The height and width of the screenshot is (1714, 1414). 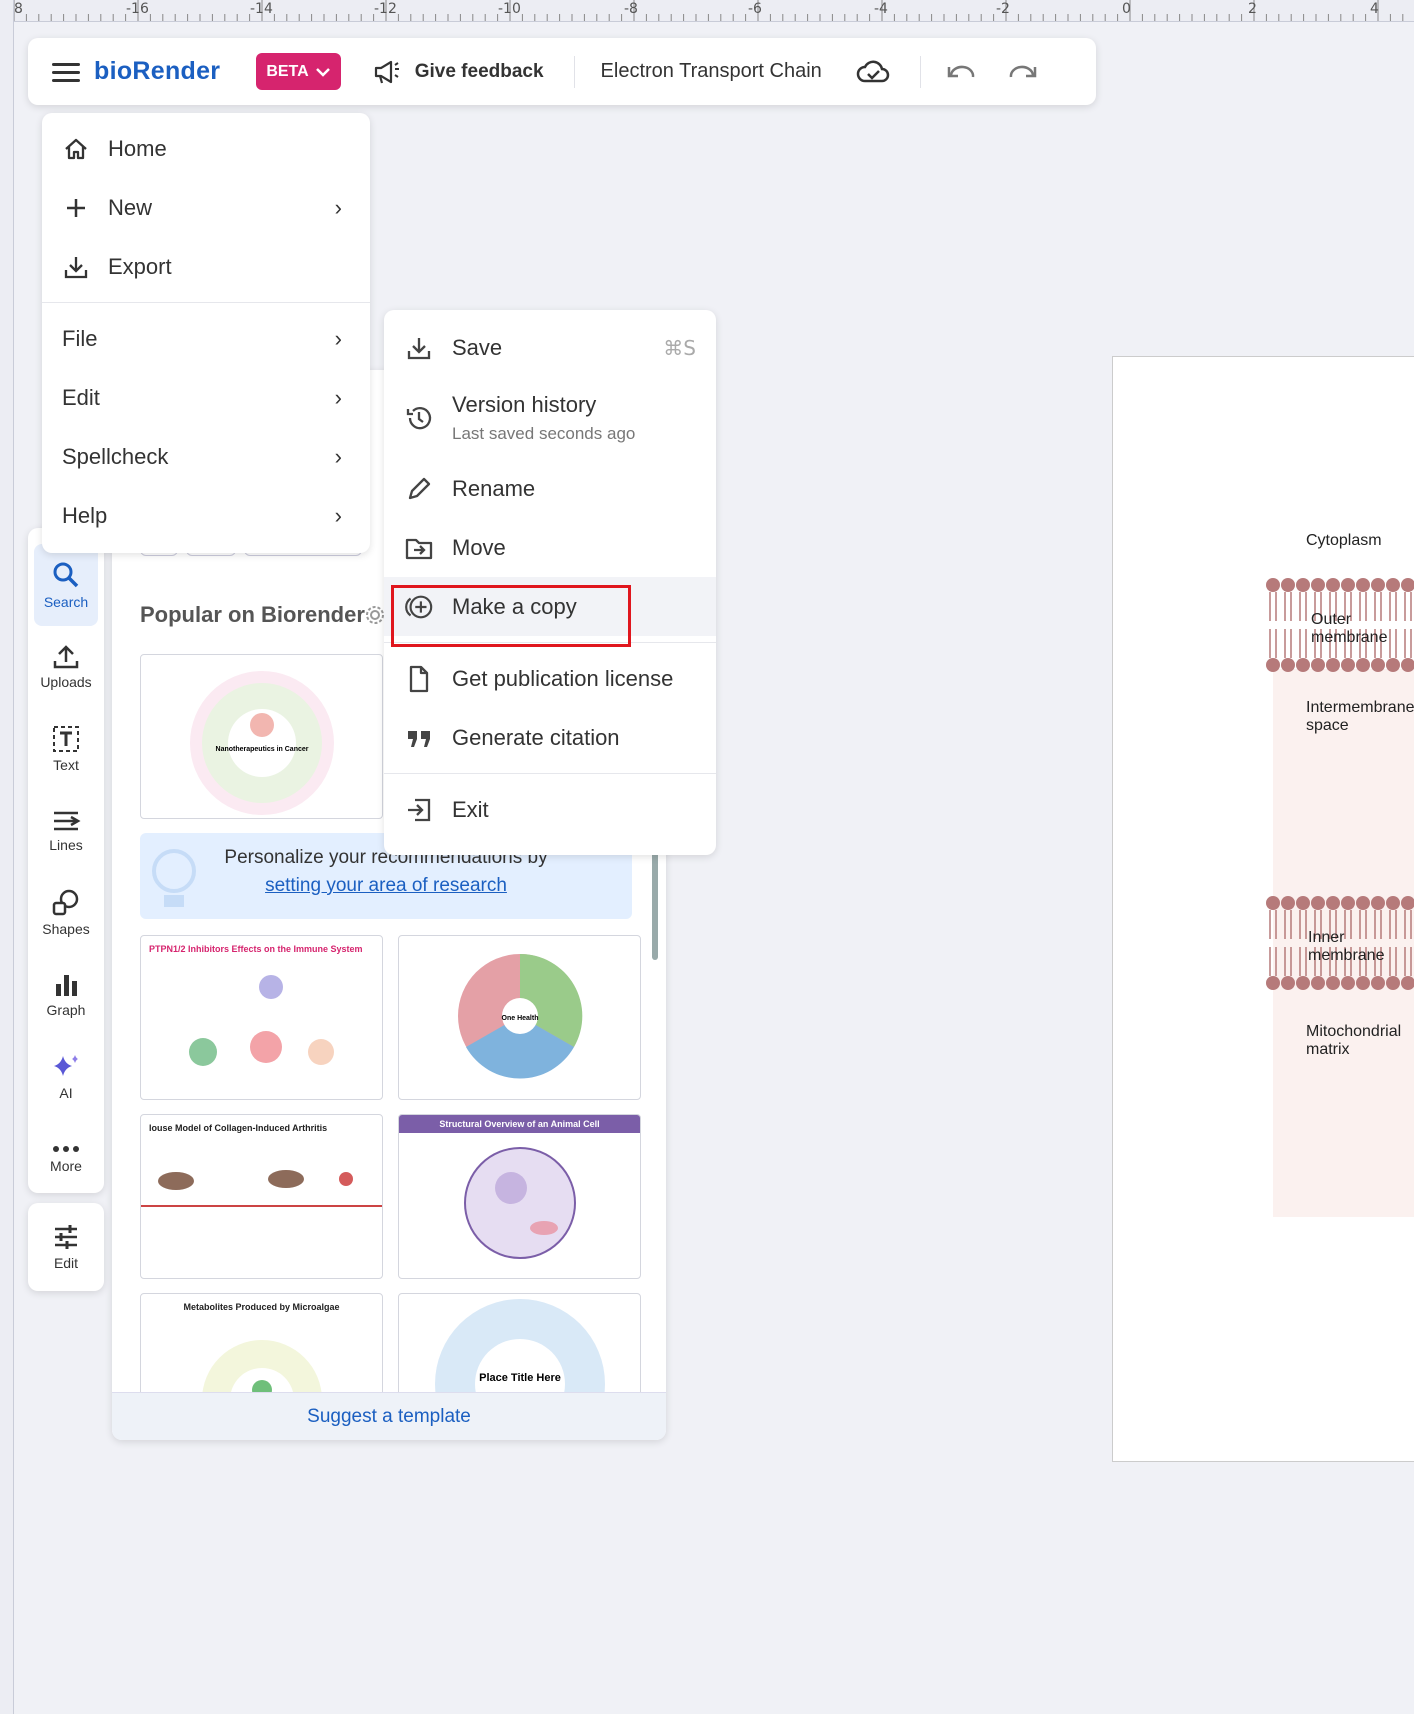 I want to click on thumb-title: Structural Overview of an Animal Cell, so click(x=519, y=1124).